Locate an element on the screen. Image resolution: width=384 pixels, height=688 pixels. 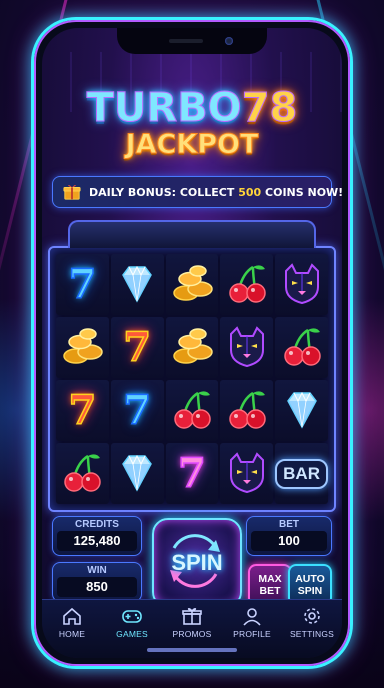
seven-pink-symbol: 7 is located at coordinates (191, 473).